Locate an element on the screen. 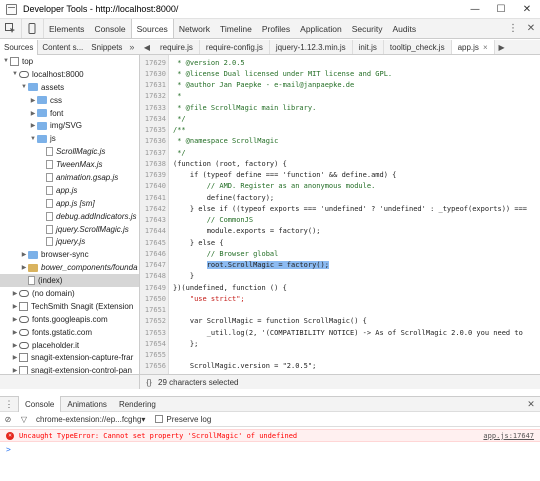 Image resolution: width=540 pixels, height=481 pixels. line-number: 17643 is located at coordinates (154, 220).